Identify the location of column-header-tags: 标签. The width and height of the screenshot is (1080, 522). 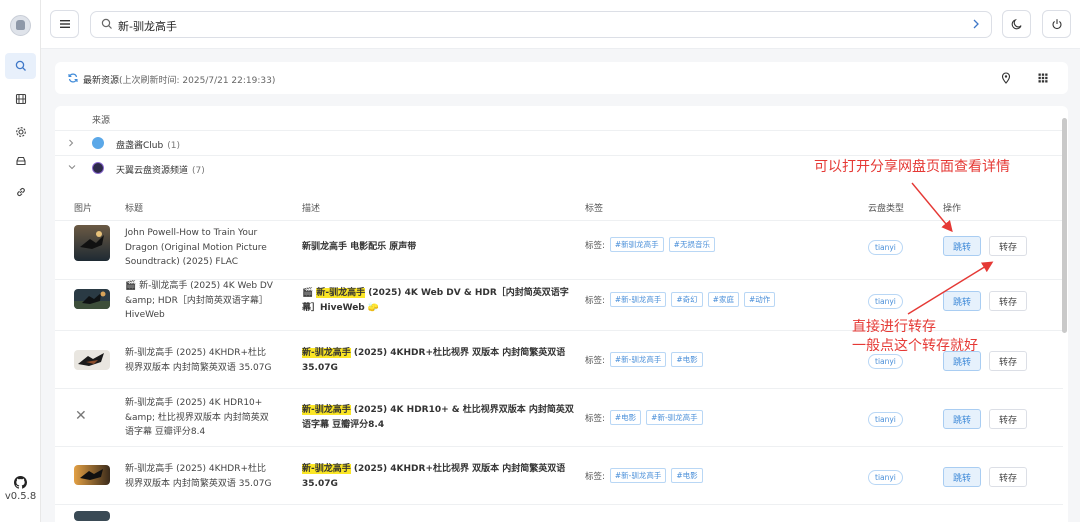
(594, 209).